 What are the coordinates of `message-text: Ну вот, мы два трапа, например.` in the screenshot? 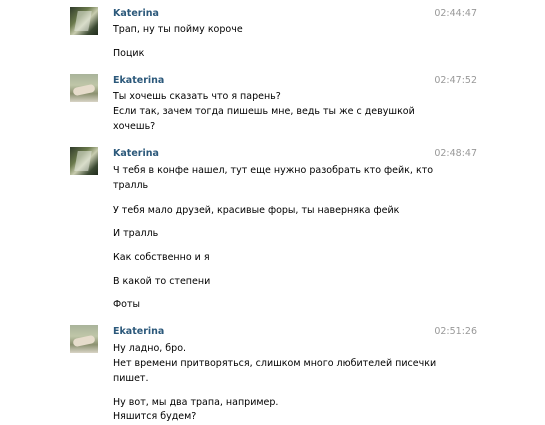 It's located at (196, 402).